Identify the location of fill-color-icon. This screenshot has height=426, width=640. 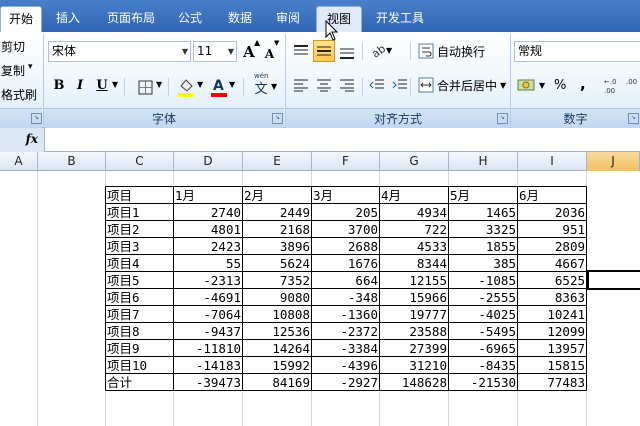
(186, 87).